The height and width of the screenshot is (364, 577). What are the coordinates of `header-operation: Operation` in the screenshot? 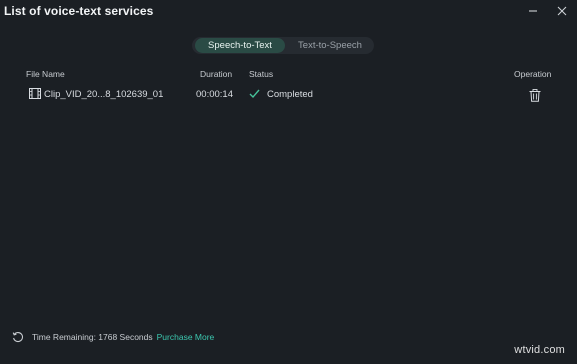 It's located at (533, 74).